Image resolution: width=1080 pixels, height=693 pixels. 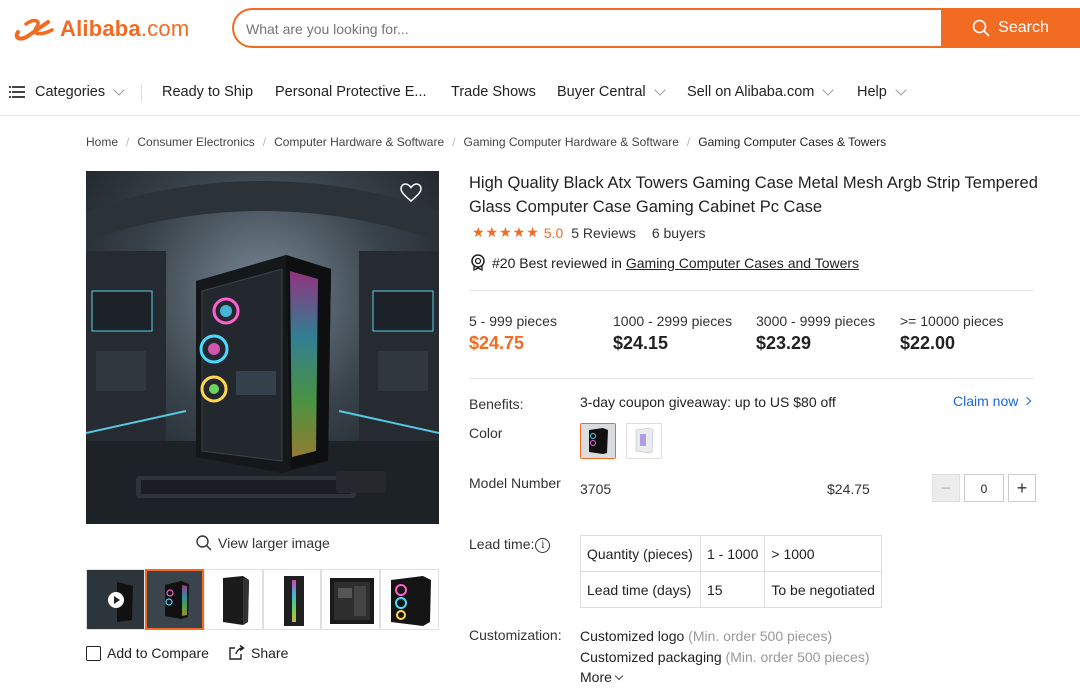 What do you see at coordinates (553, 232) in the screenshot?
I see `rating-score: 5.0` at bounding box center [553, 232].